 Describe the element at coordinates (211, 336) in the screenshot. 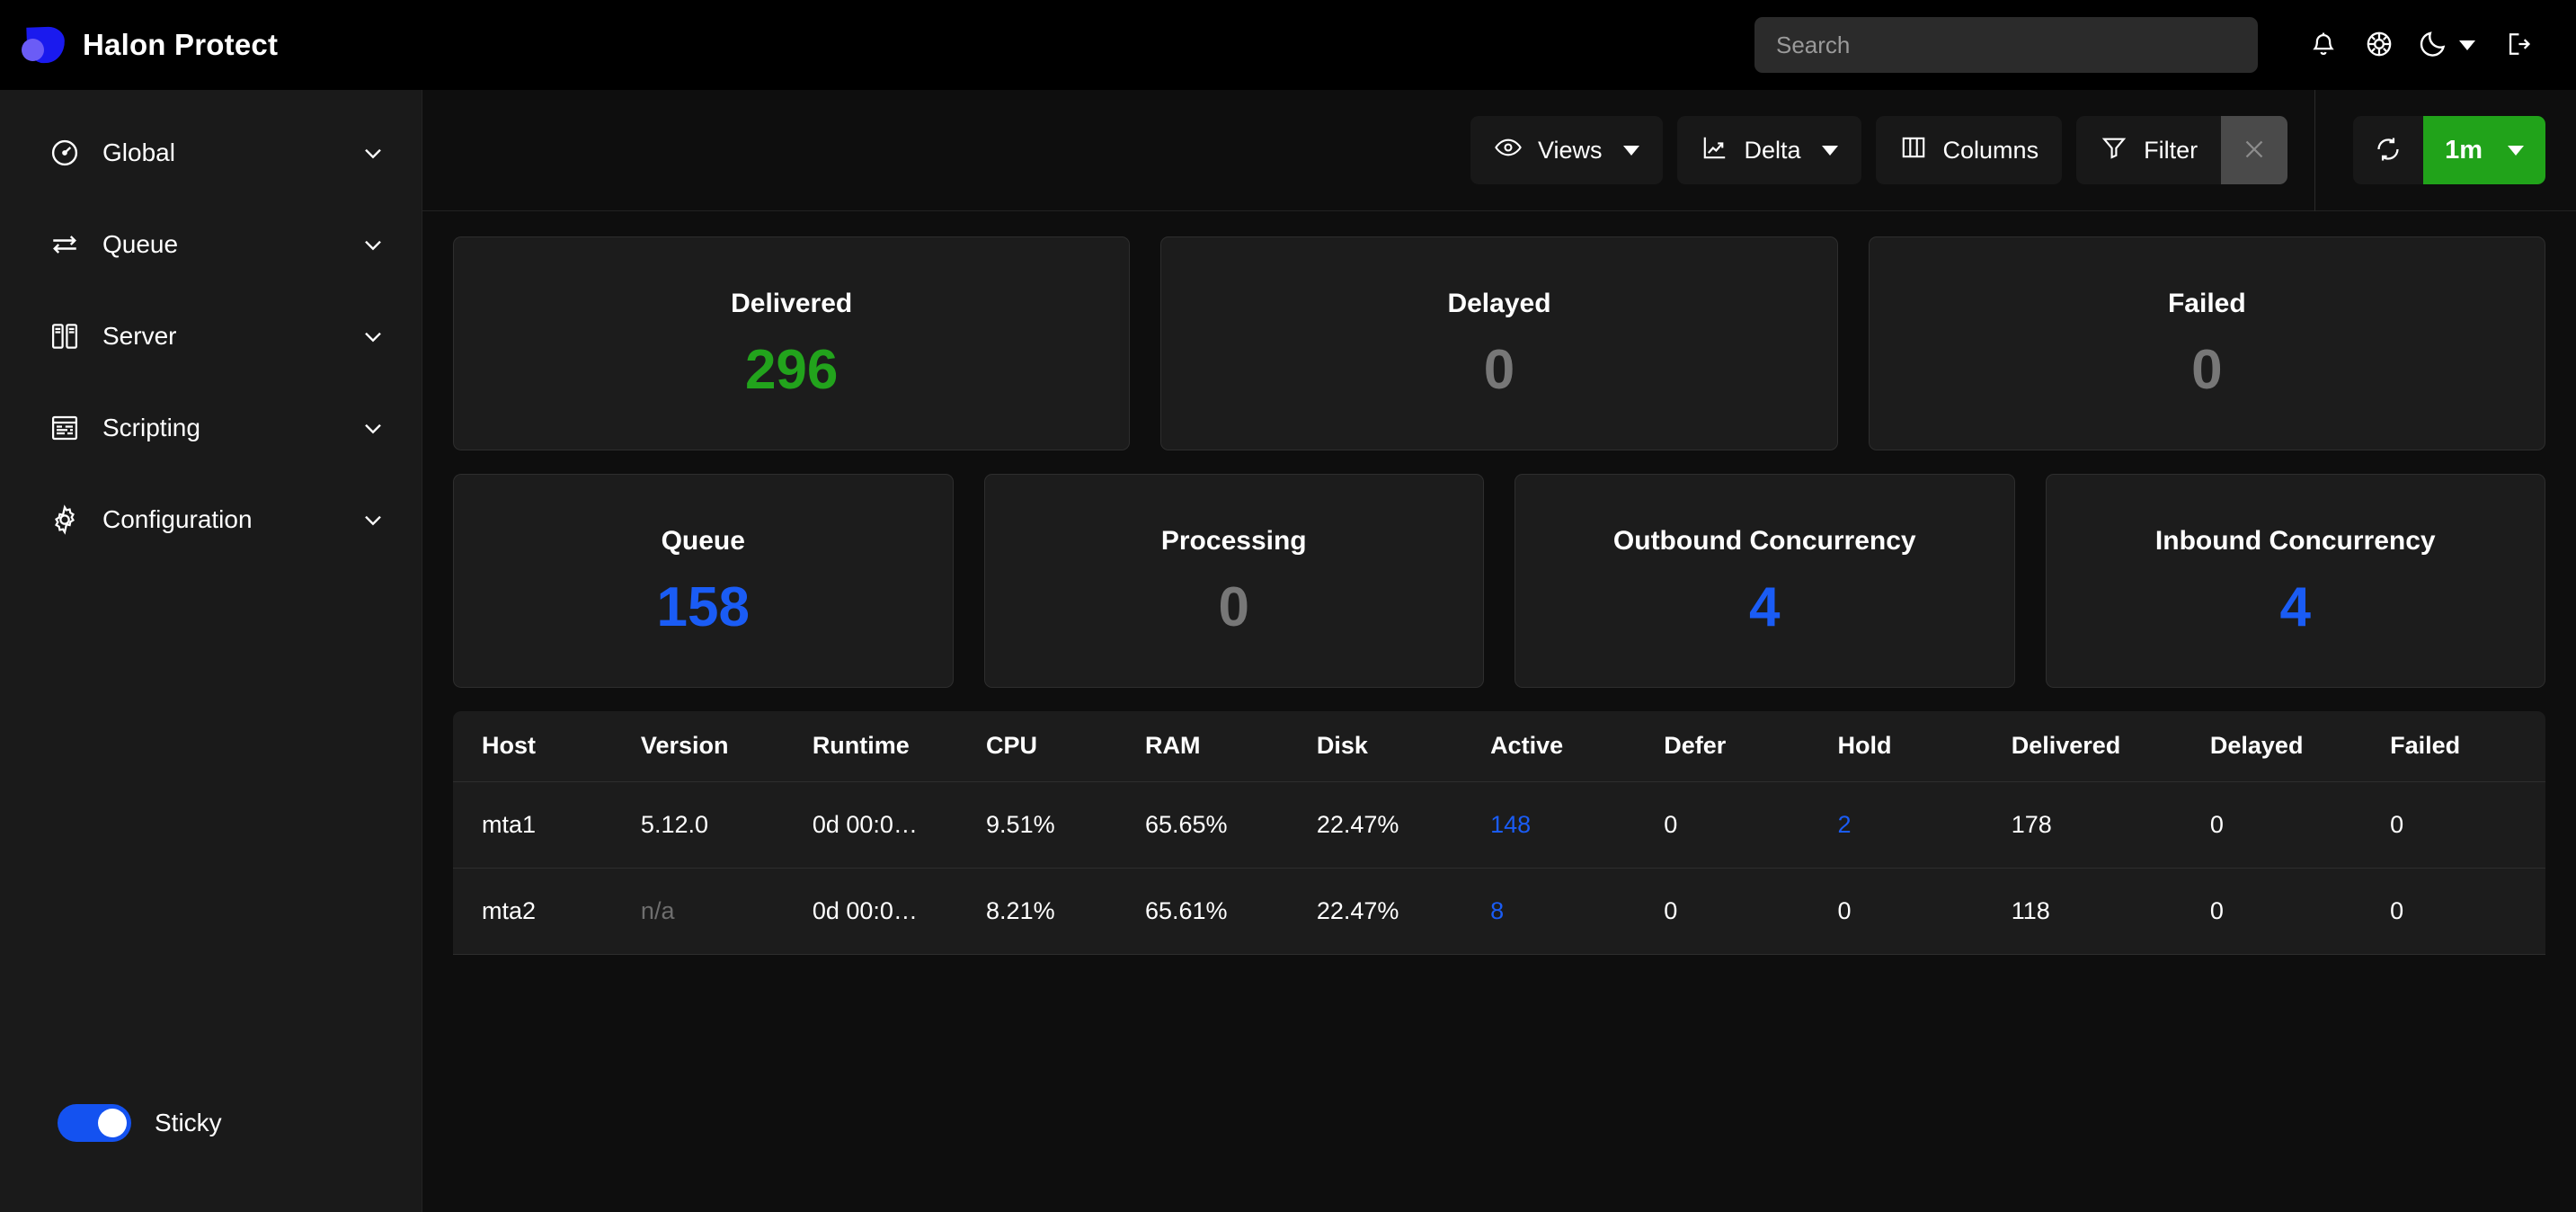

I see `sidebar-item-server: Server` at that location.